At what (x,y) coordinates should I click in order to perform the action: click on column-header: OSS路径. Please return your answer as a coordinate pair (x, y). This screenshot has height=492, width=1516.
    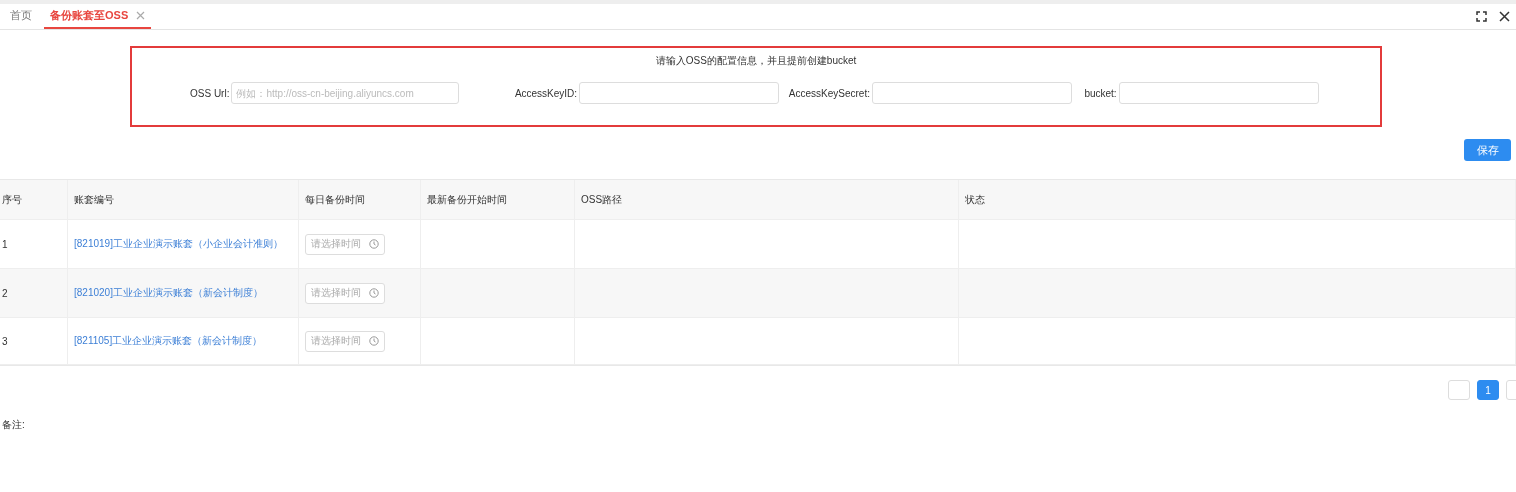
    Looking at the image, I should click on (767, 199).